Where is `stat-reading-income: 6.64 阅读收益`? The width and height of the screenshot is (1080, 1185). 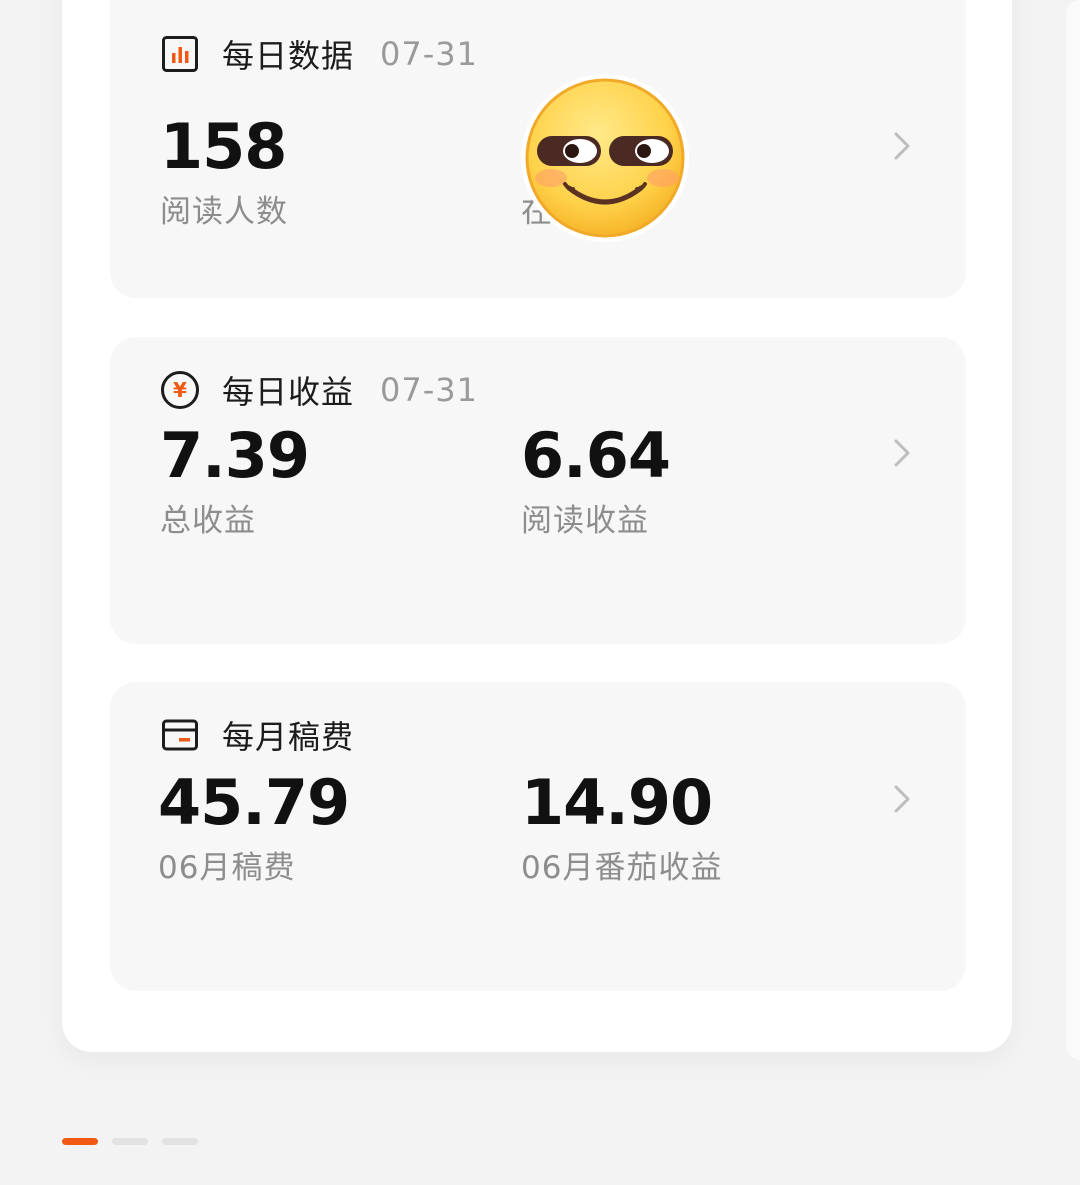 stat-reading-income: 6.64 阅读收益 is located at coordinates (596, 480).